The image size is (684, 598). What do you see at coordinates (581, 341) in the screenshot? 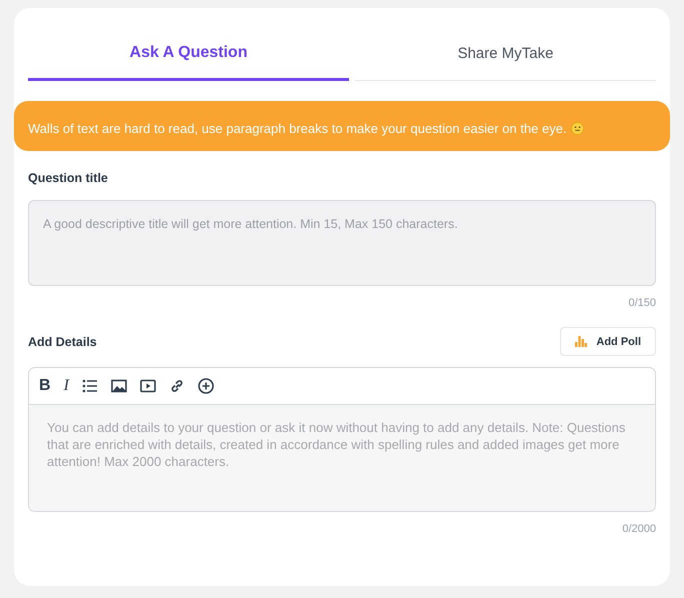
I see `bar-chart-icon` at bounding box center [581, 341].